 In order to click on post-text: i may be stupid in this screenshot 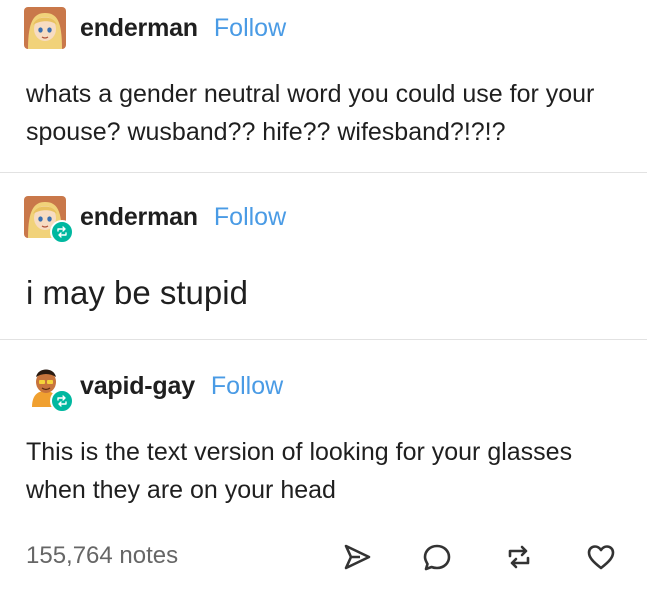, I will do `click(137, 292)`.